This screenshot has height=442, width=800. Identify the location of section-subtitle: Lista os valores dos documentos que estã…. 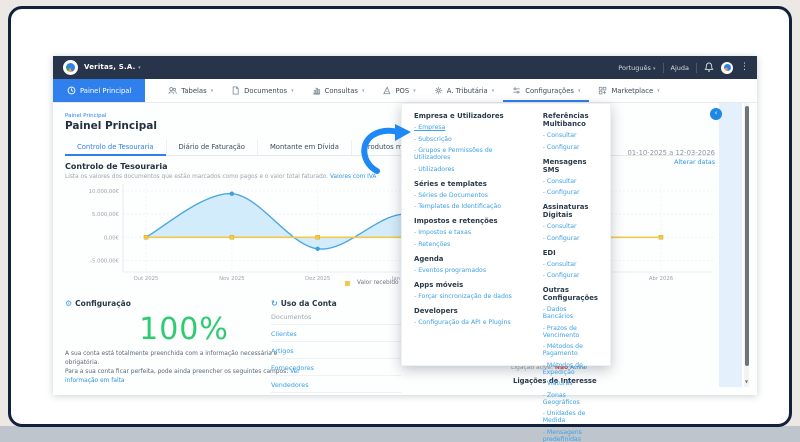
(220, 177).